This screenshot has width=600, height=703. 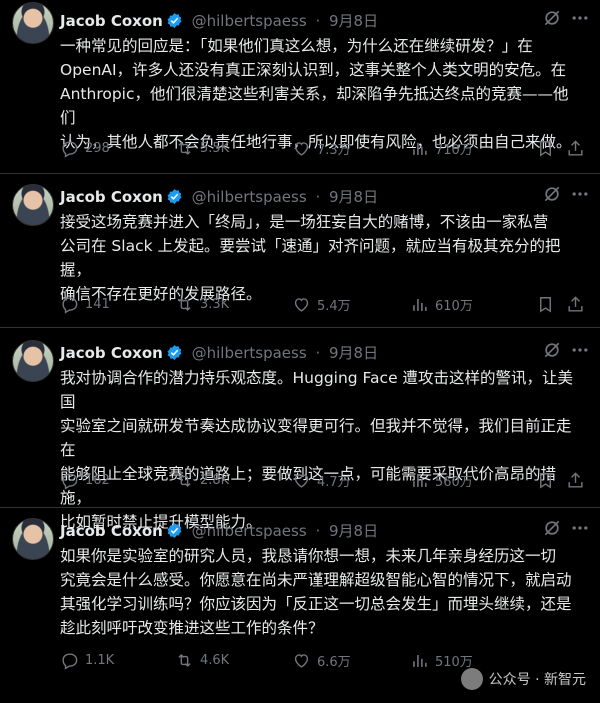 I want to click on watermark: 公众号 · 新智元, so click(x=523, y=679).